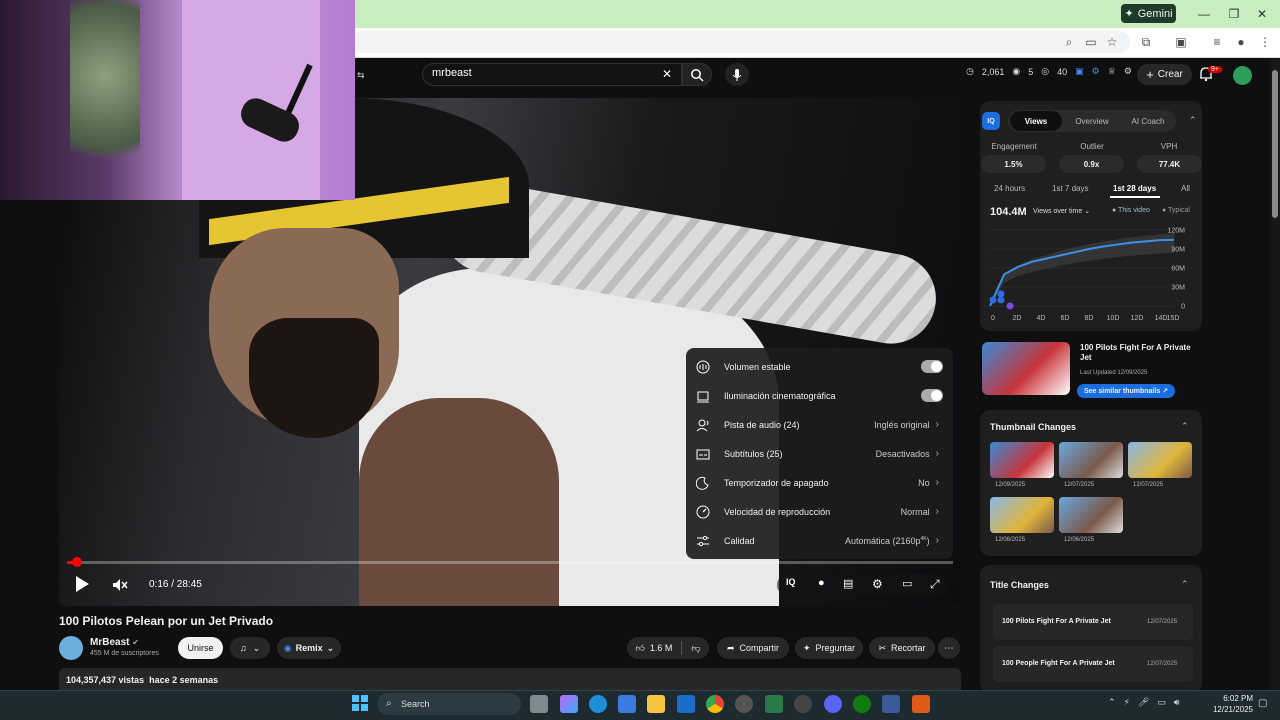 Image resolution: width=1280 pixels, height=720 pixels. What do you see at coordinates (819, 395) in the screenshot?
I see `setting-ambient-mode: Iluminación cinematográfica` at bounding box center [819, 395].